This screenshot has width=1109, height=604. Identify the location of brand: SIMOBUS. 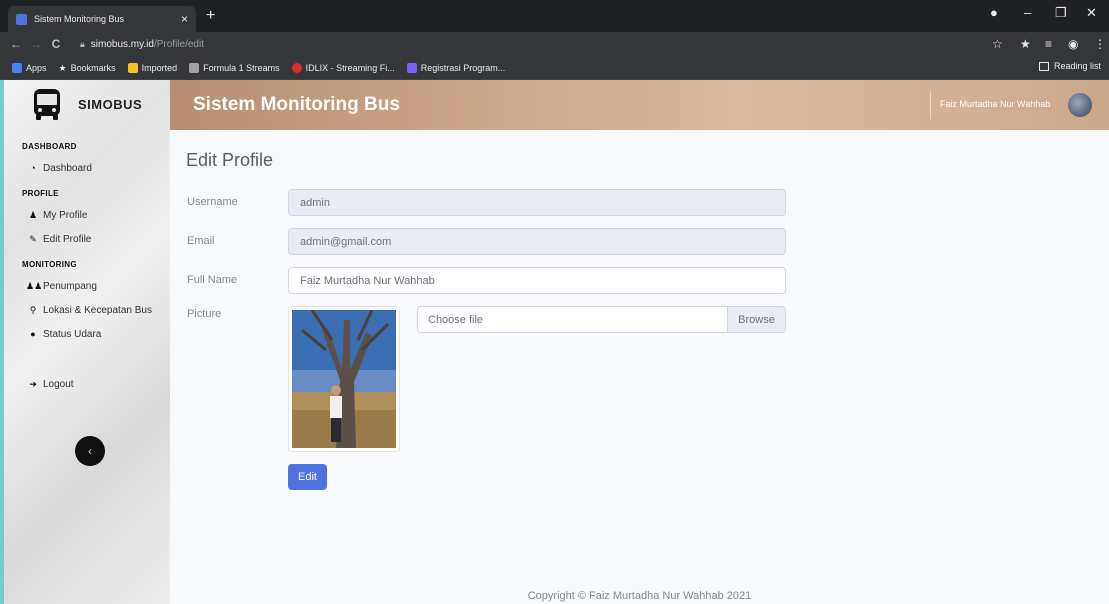
(87, 104).